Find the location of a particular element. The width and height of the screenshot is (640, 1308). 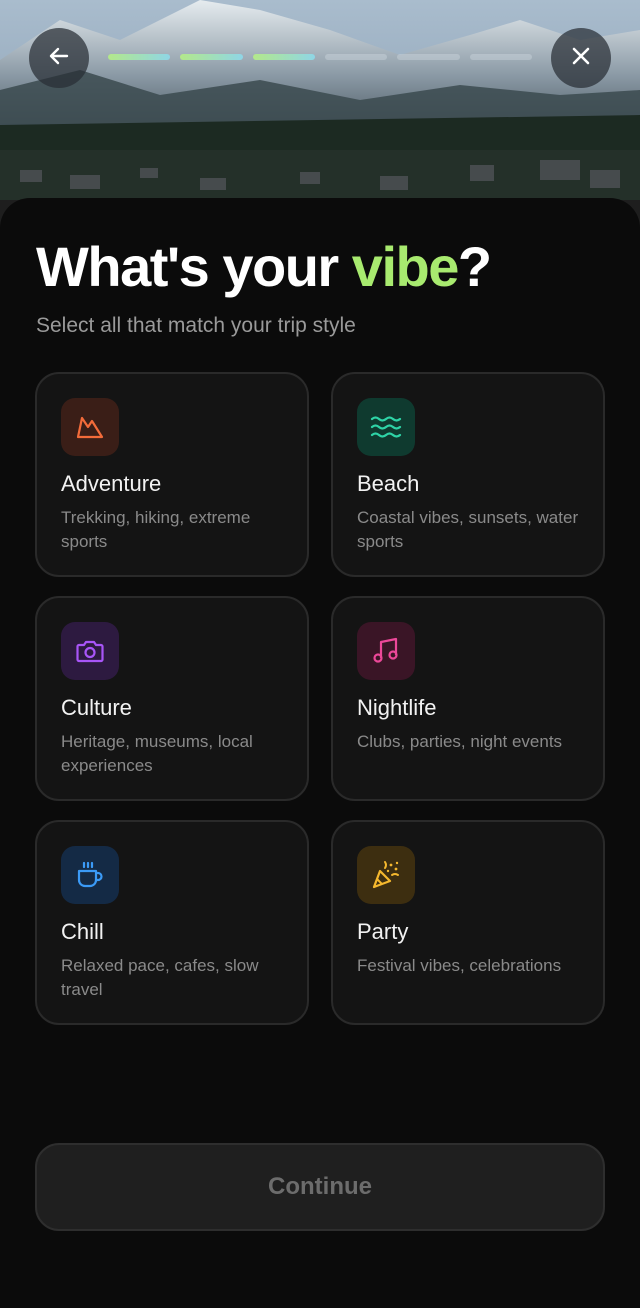

mountain-icon is located at coordinates (90, 427).